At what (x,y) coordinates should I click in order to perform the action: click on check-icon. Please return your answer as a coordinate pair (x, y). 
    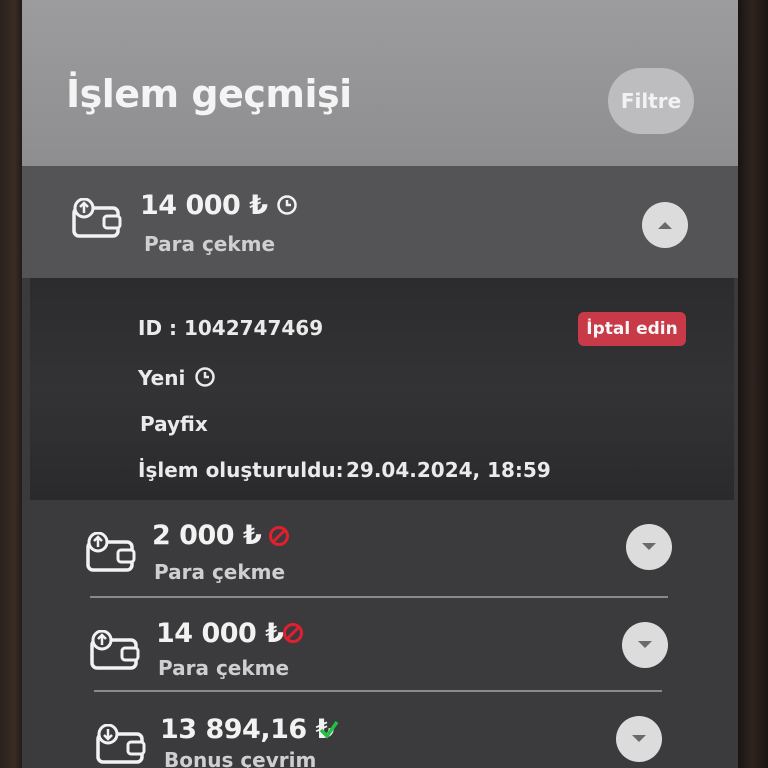
    Looking at the image, I should click on (329, 729).